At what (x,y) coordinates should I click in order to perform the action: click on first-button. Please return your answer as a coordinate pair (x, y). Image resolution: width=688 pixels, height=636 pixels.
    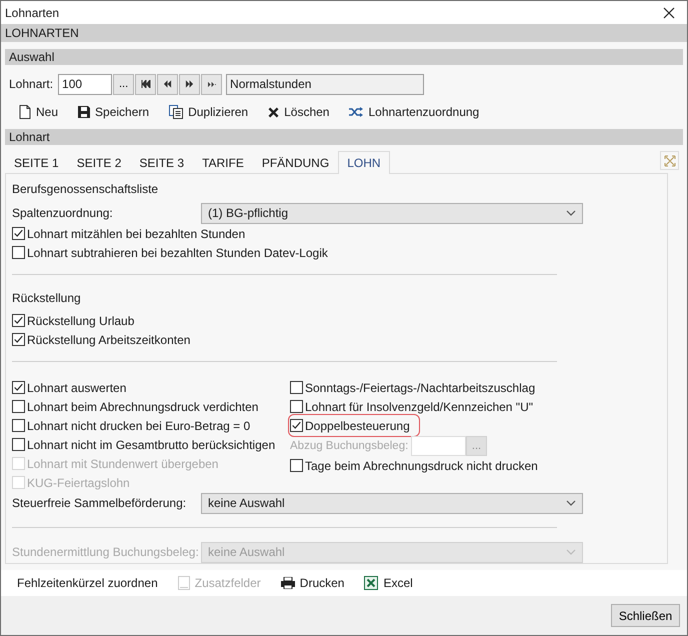
    Looking at the image, I should click on (145, 84).